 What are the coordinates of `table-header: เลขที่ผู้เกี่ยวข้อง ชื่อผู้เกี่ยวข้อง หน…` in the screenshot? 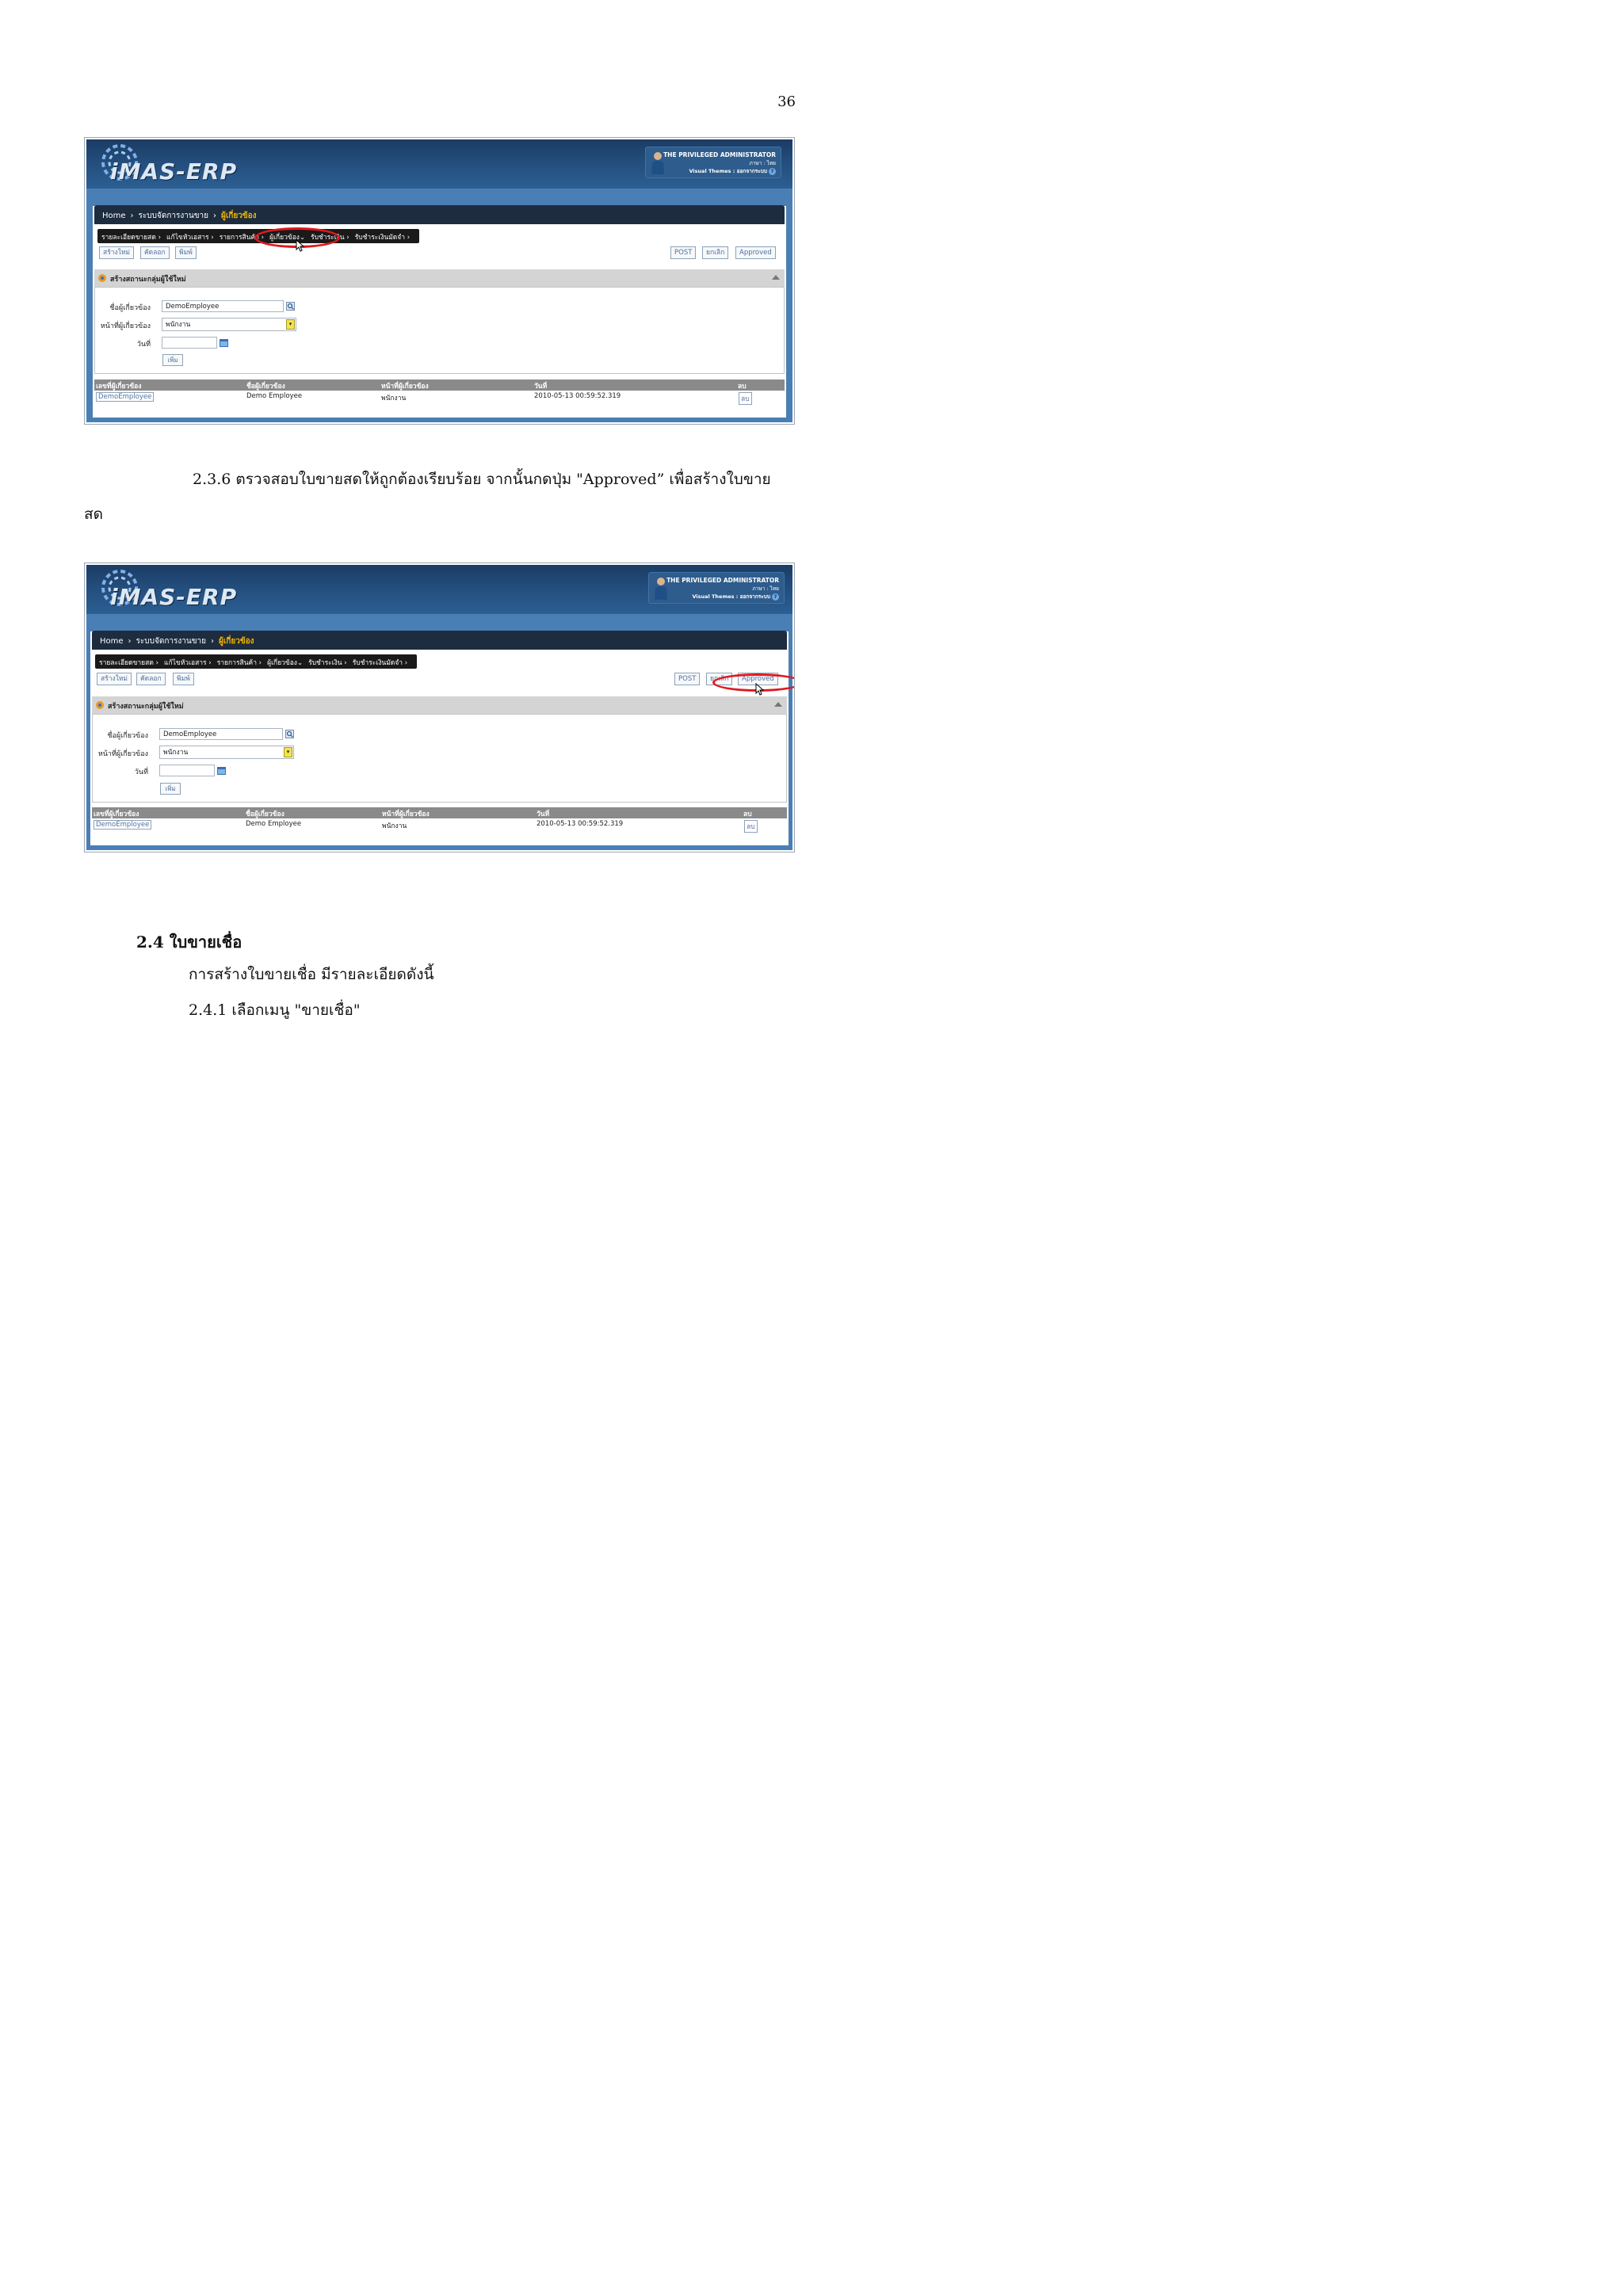 It's located at (439, 385).